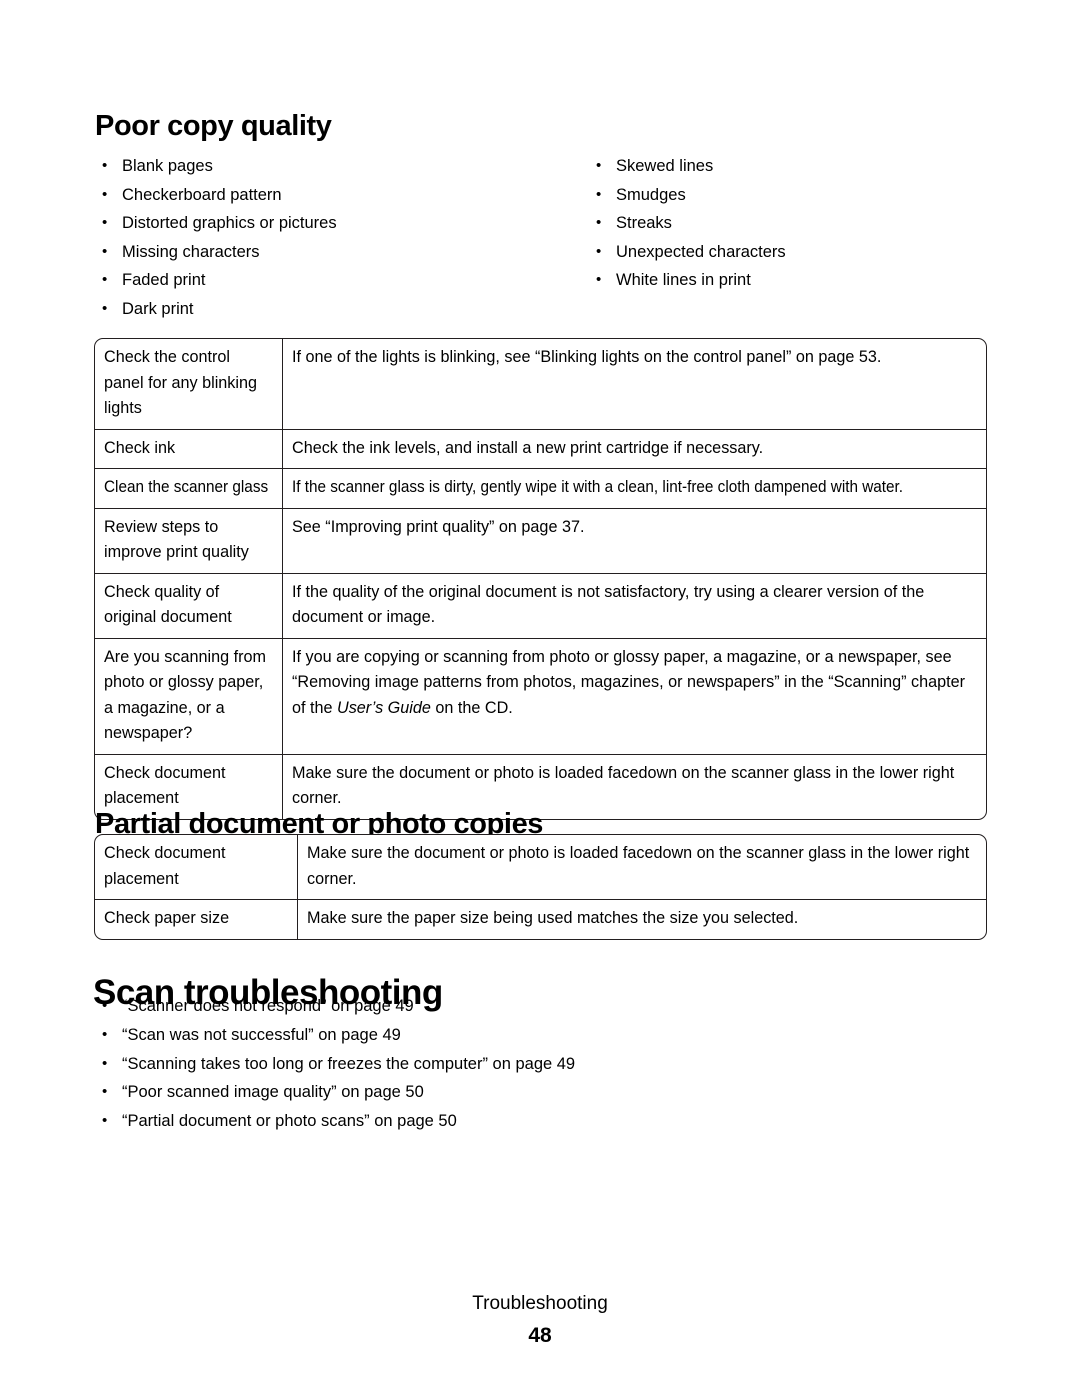 The width and height of the screenshot is (1080, 1397). I want to click on scan-link-item-label: “Scan was not successful” on page 49, so click(261, 1034).